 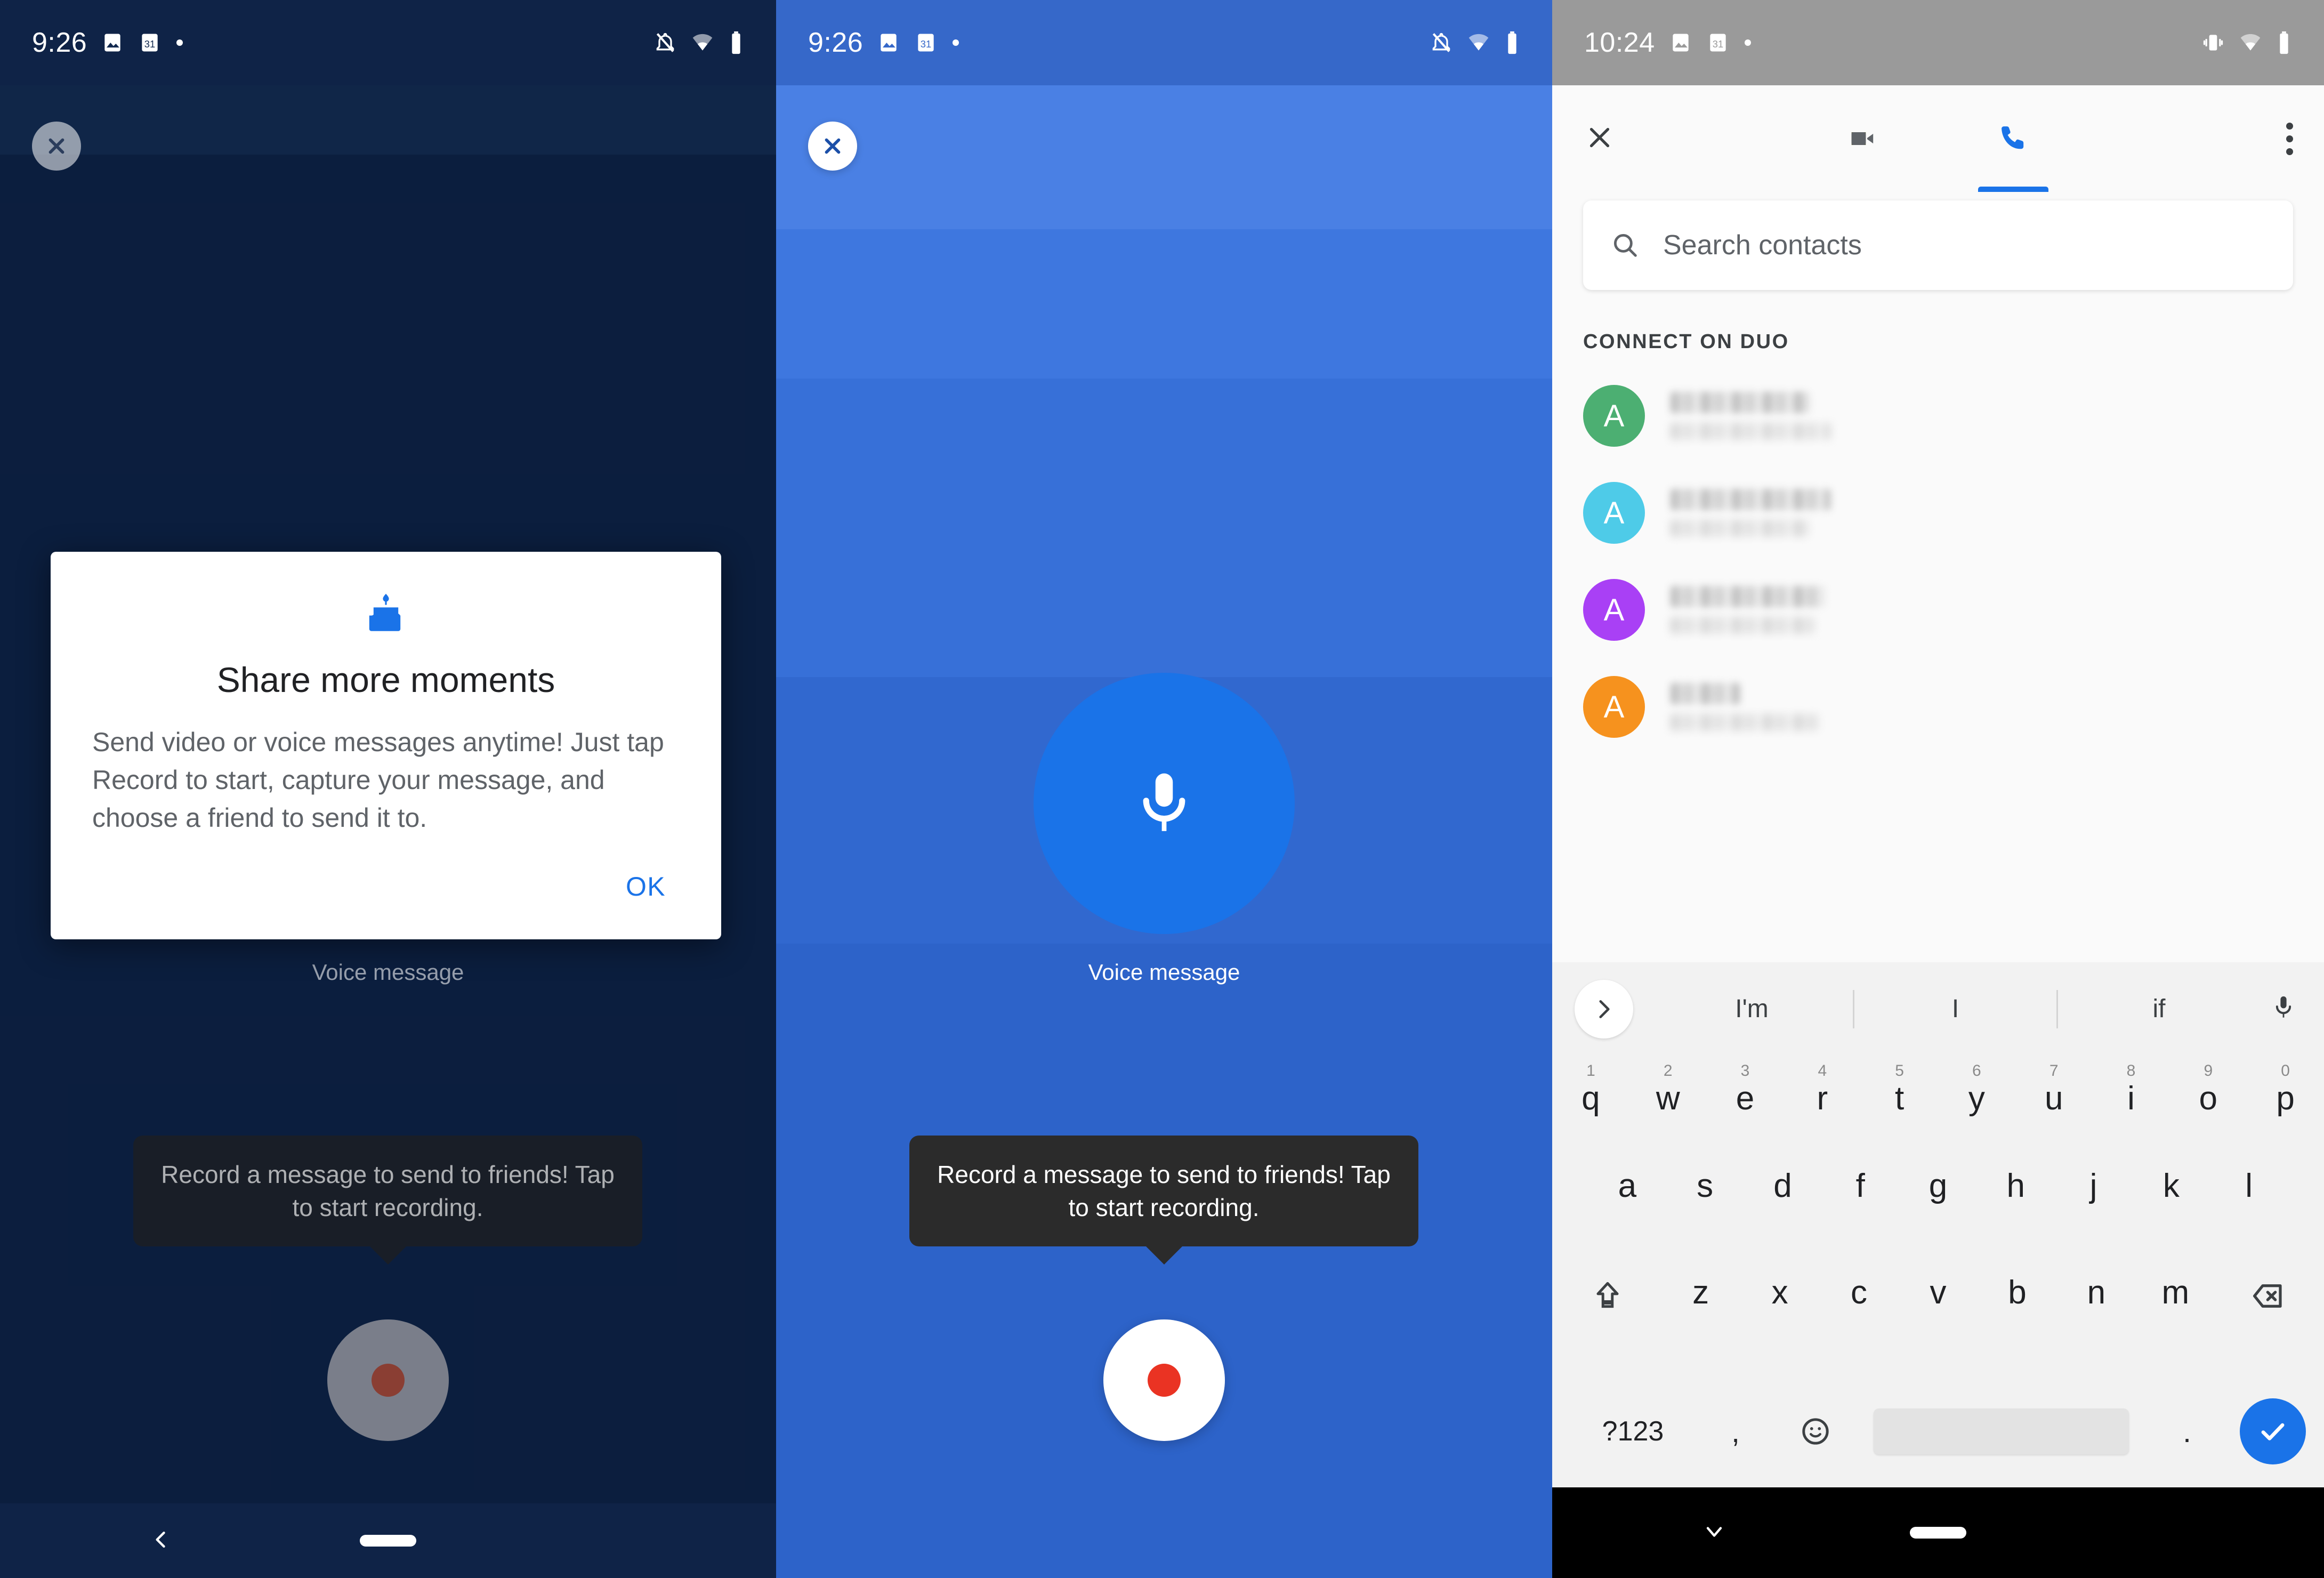 I want to click on chevron-down-icon, so click(x=1714, y=1533).